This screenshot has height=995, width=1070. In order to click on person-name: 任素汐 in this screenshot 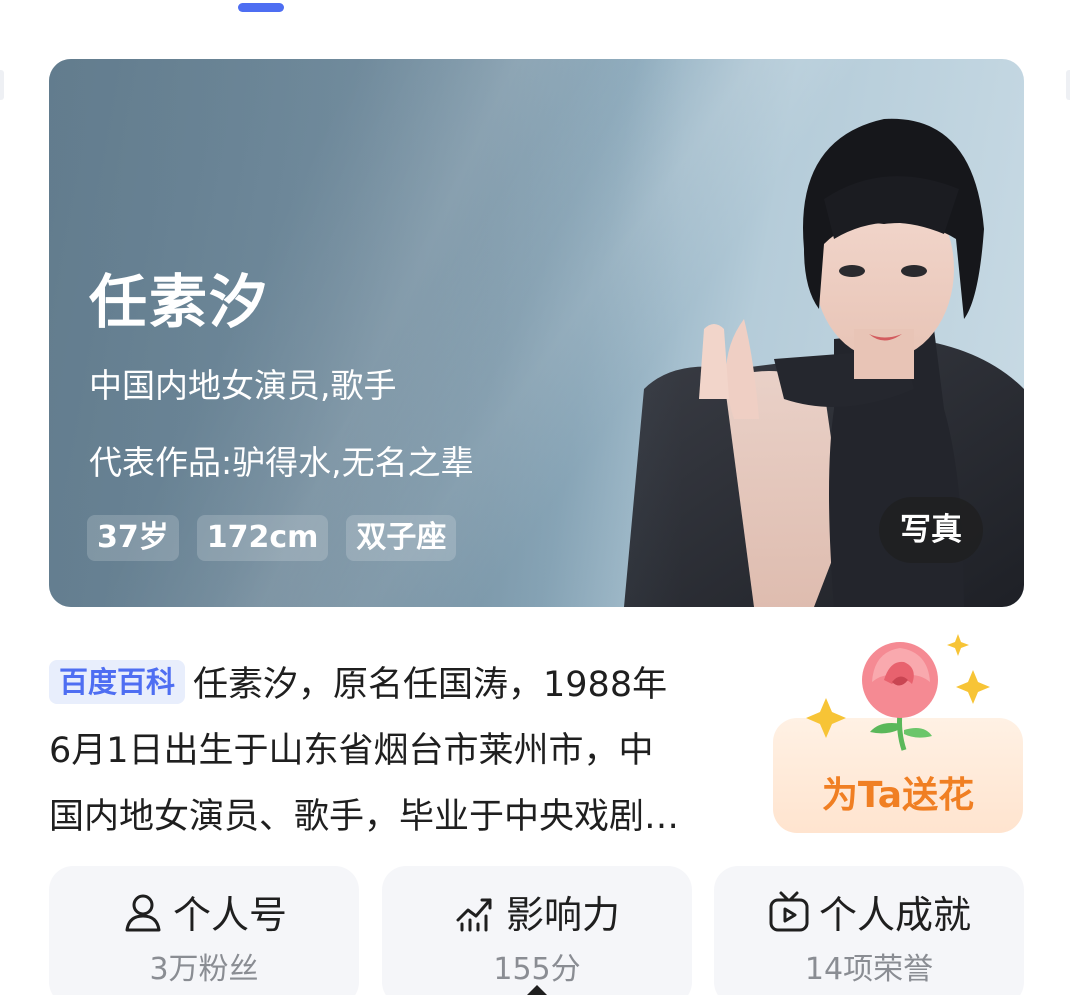, I will do `click(179, 302)`.